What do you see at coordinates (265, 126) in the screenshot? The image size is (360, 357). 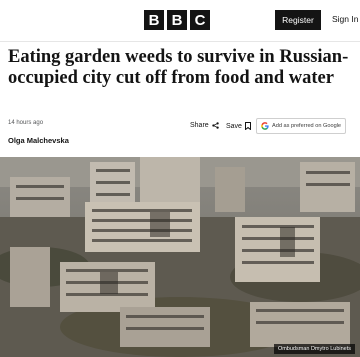 I see `google-icon` at bounding box center [265, 126].